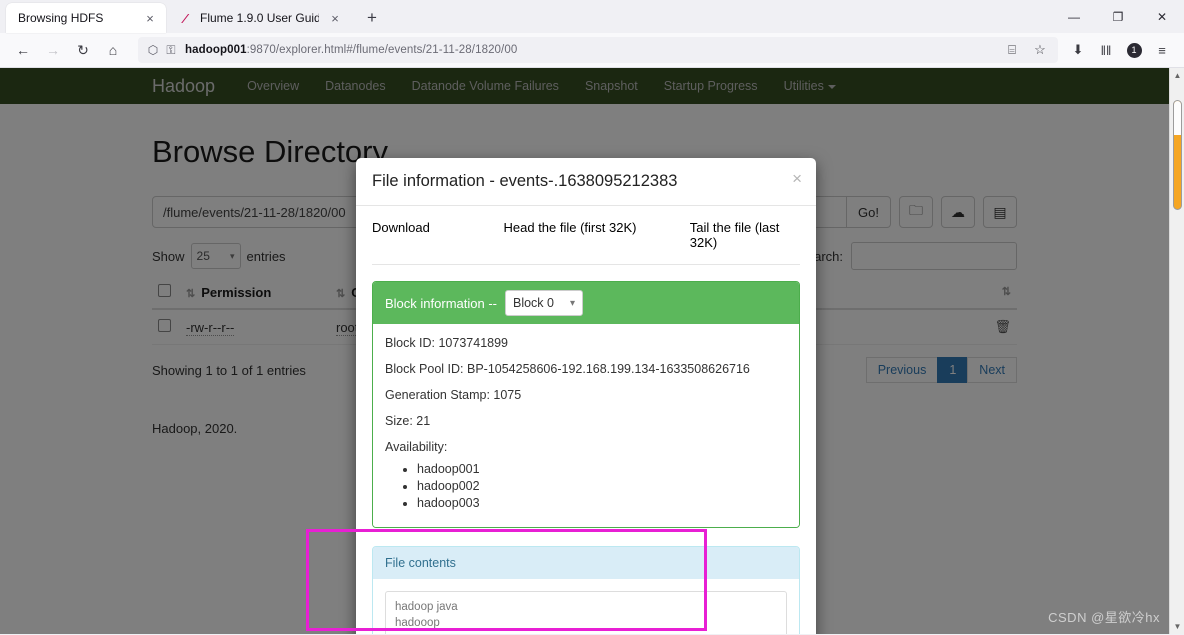 The width and height of the screenshot is (1184, 635). What do you see at coordinates (1176, 351) in the screenshot?
I see `page-scrollbar: ▲ ▼` at bounding box center [1176, 351].